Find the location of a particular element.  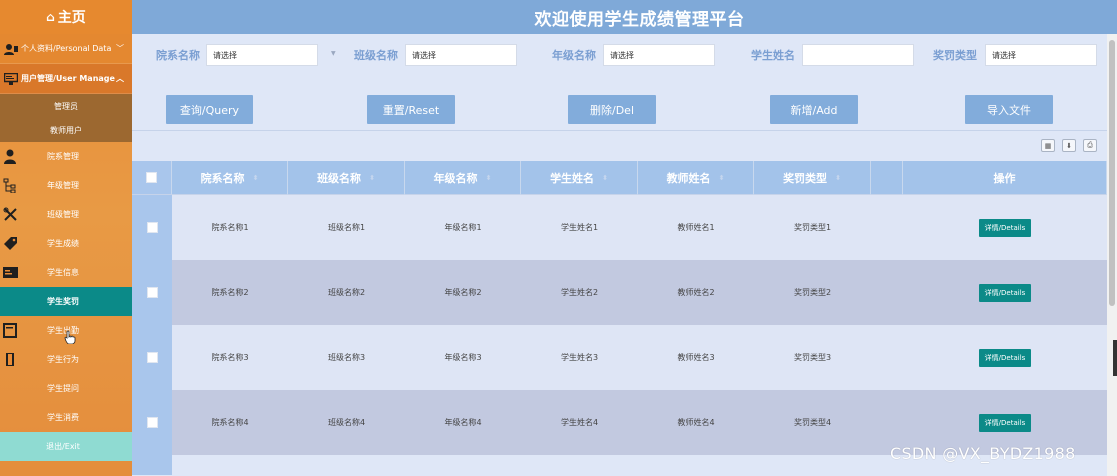

scrollbar-thumb is located at coordinates (1112, 173).